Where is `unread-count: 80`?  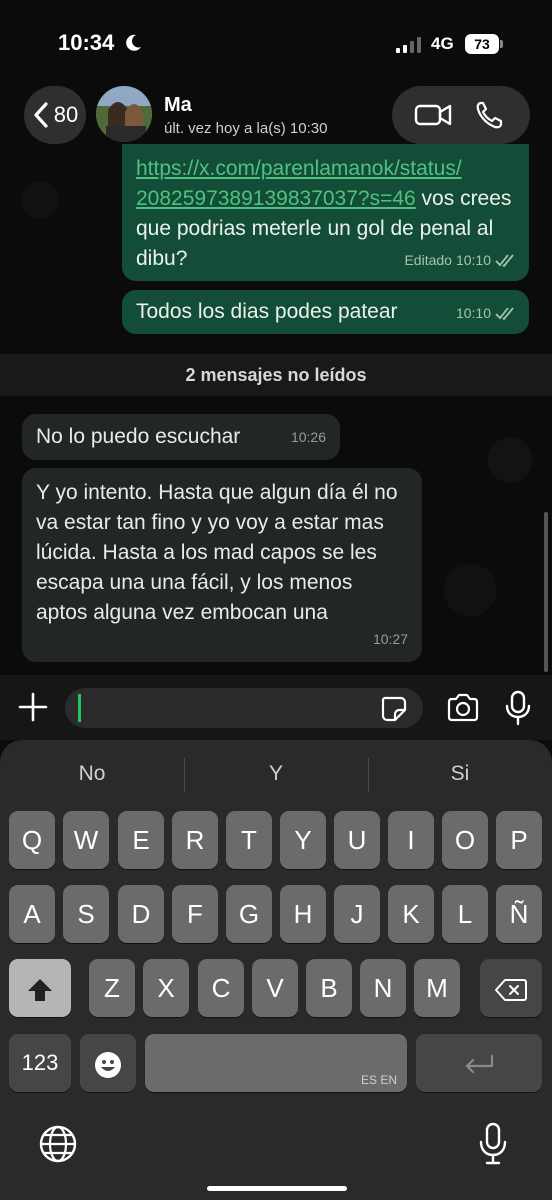
unread-count: 80 is located at coordinates (66, 114).